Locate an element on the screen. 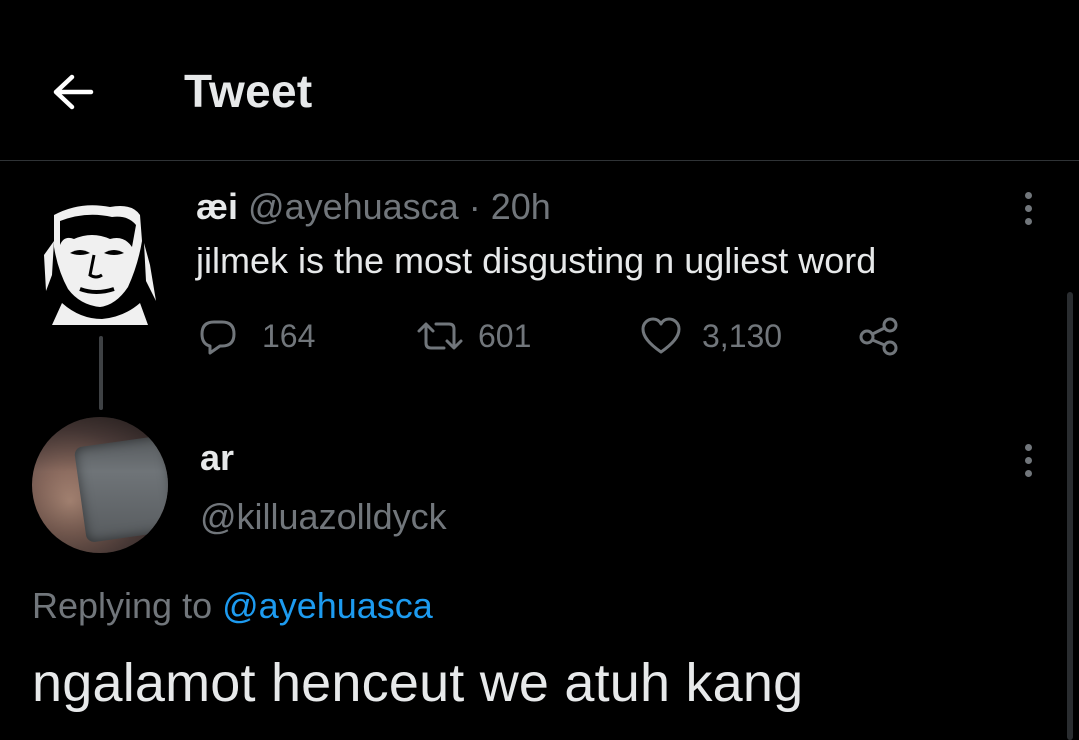 The height and width of the screenshot is (740, 1079). like-button: 3,130 is located at coordinates (711, 336).